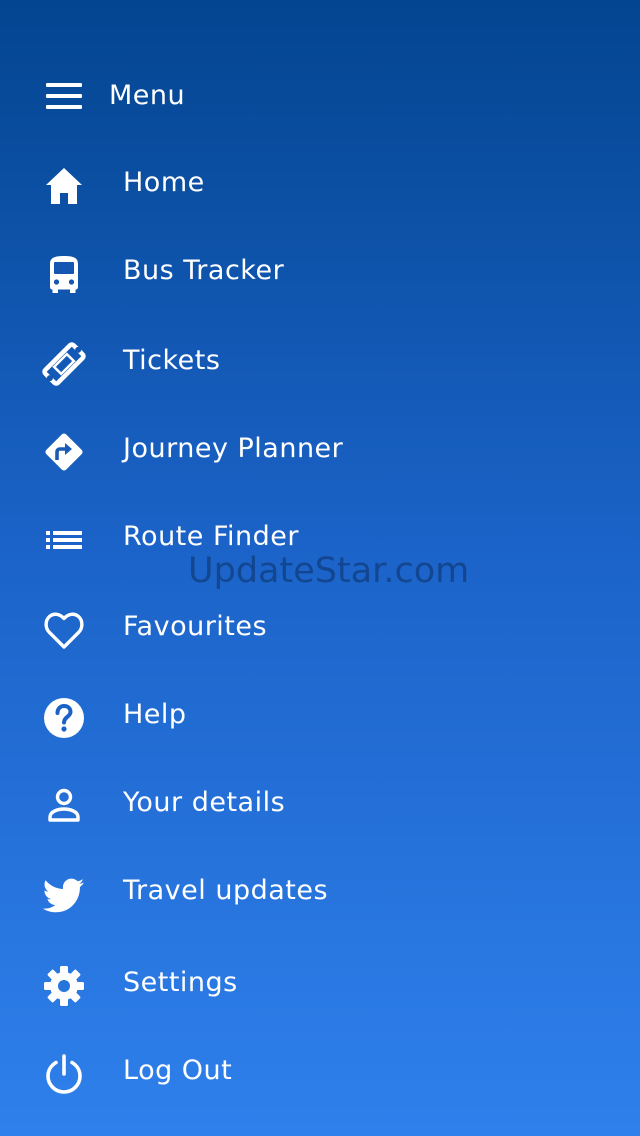 The width and height of the screenshot is (640, 1136). What do you see at coordinates (180, 982) in the screenshot?
I see `menu-item-label: Settings` at bounding box center [180, 982].